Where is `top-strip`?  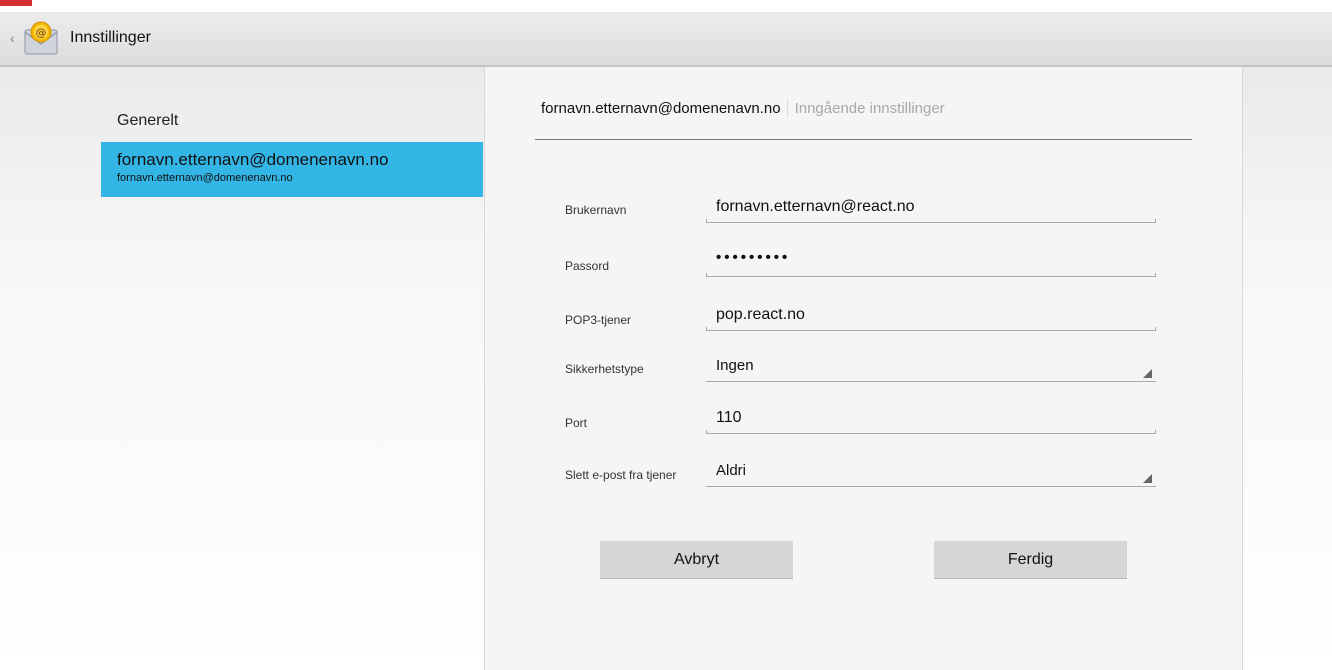 top-strip is located at coordinates (666, 6).